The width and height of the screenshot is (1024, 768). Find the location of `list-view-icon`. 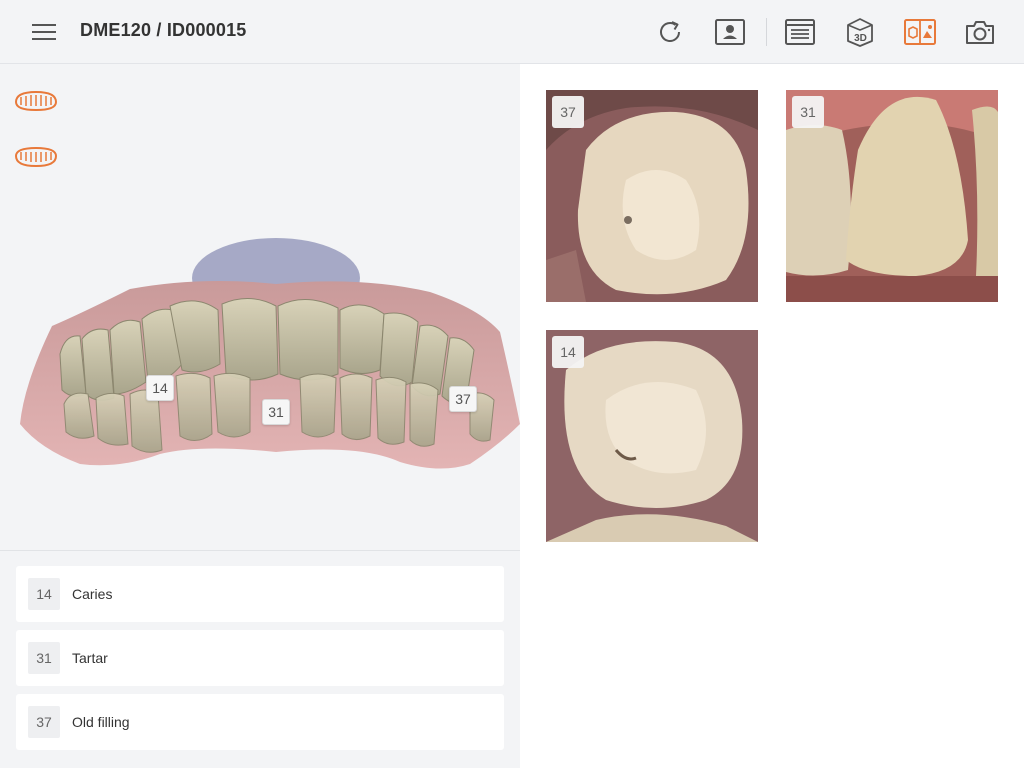

list-view-icon is located at coordinates (800, 32).